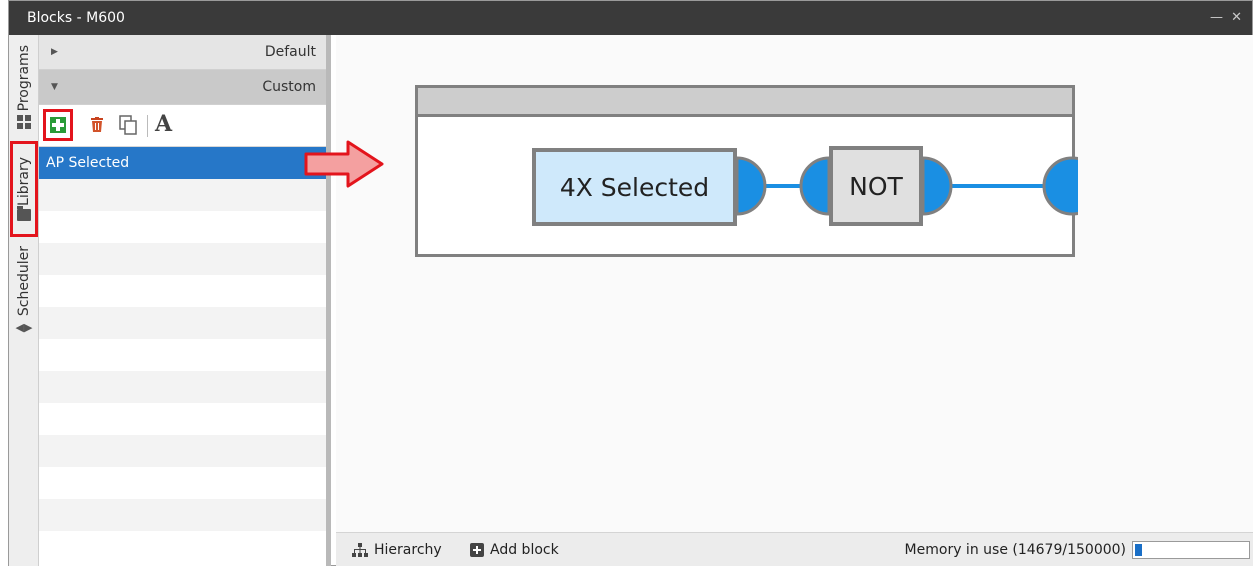 The height and width of the screenshot is (566, 1253). Describe the element at coordinates (182, 87) in the screenshot. I see `group-custom: ▼ Custom` at that location.